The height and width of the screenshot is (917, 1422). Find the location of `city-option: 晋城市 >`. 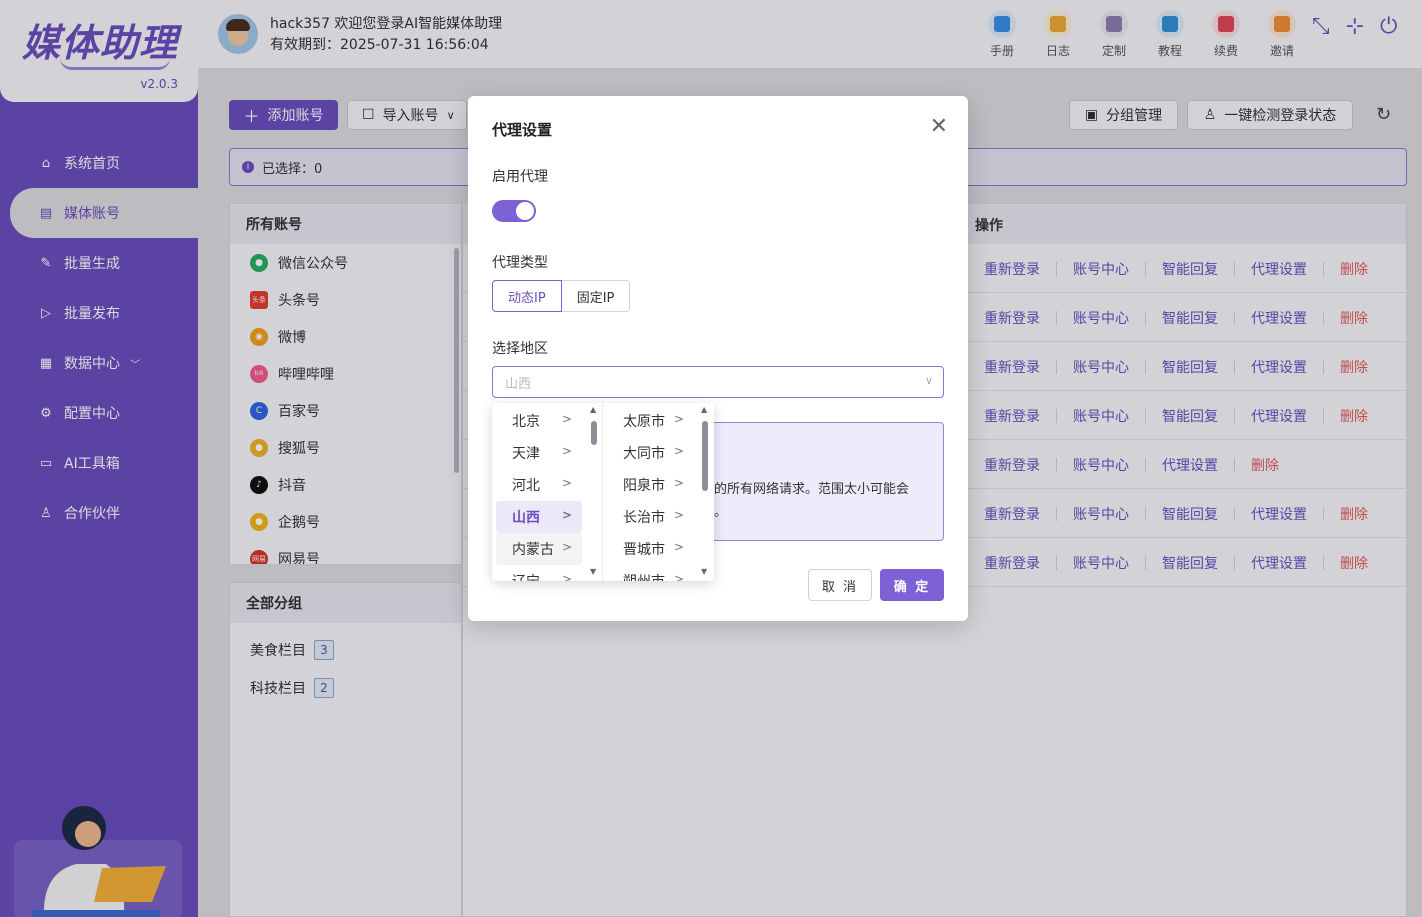

city-option: 晋城市 > is located at coordinates (650, 549).